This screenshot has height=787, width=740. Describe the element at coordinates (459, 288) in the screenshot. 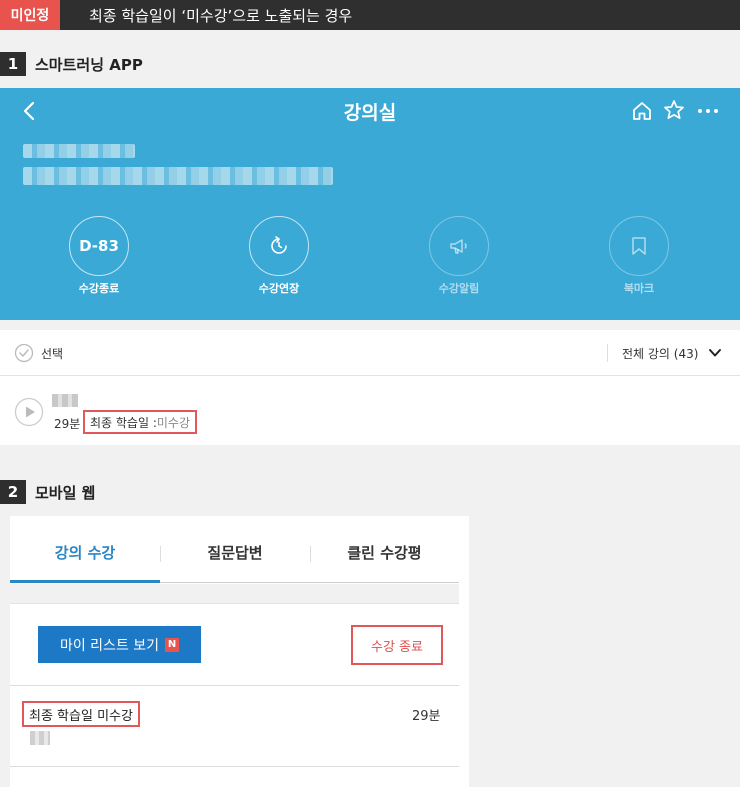

I see `course-alert-label: 수강알림` at that location.